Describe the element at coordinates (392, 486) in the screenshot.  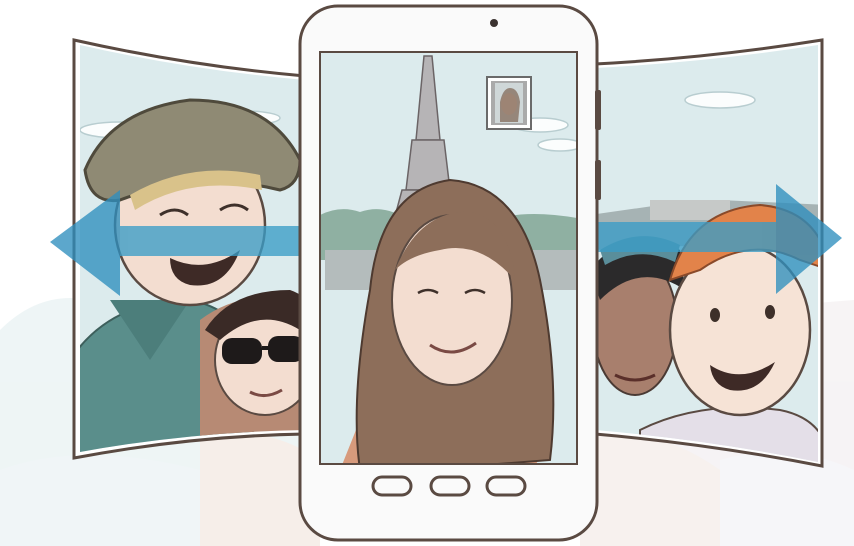
I see `recent-apps-button` at that location.